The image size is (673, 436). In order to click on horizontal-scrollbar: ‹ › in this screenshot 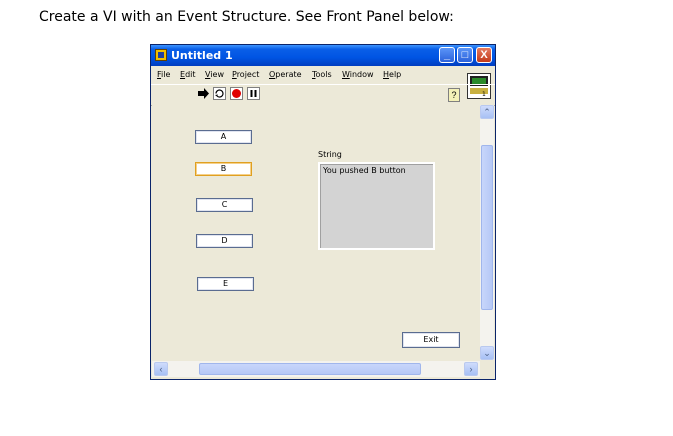, I will do `click(316, 369)`.